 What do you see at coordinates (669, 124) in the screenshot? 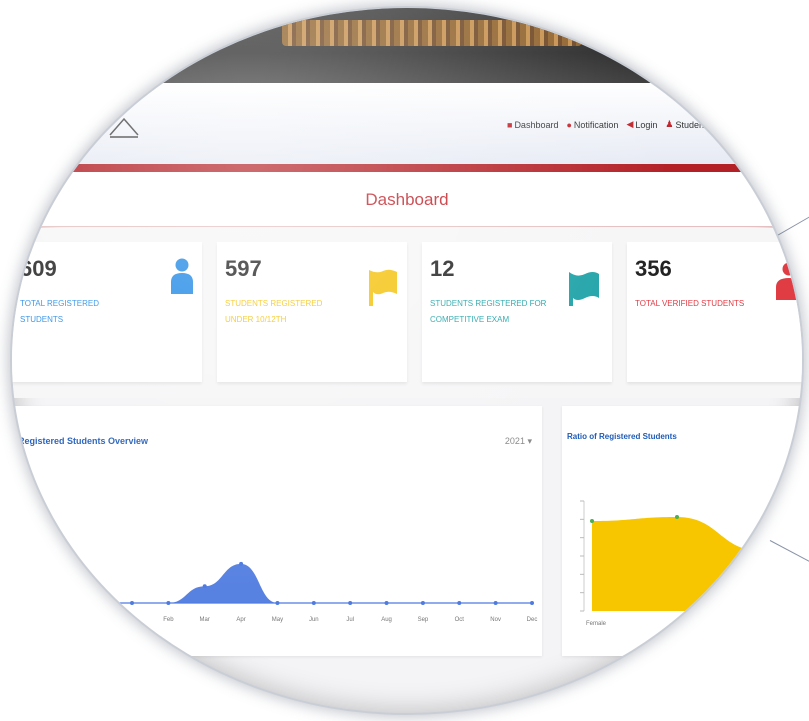
I see `user-icon: ♟` at bounding box center [669, 124].